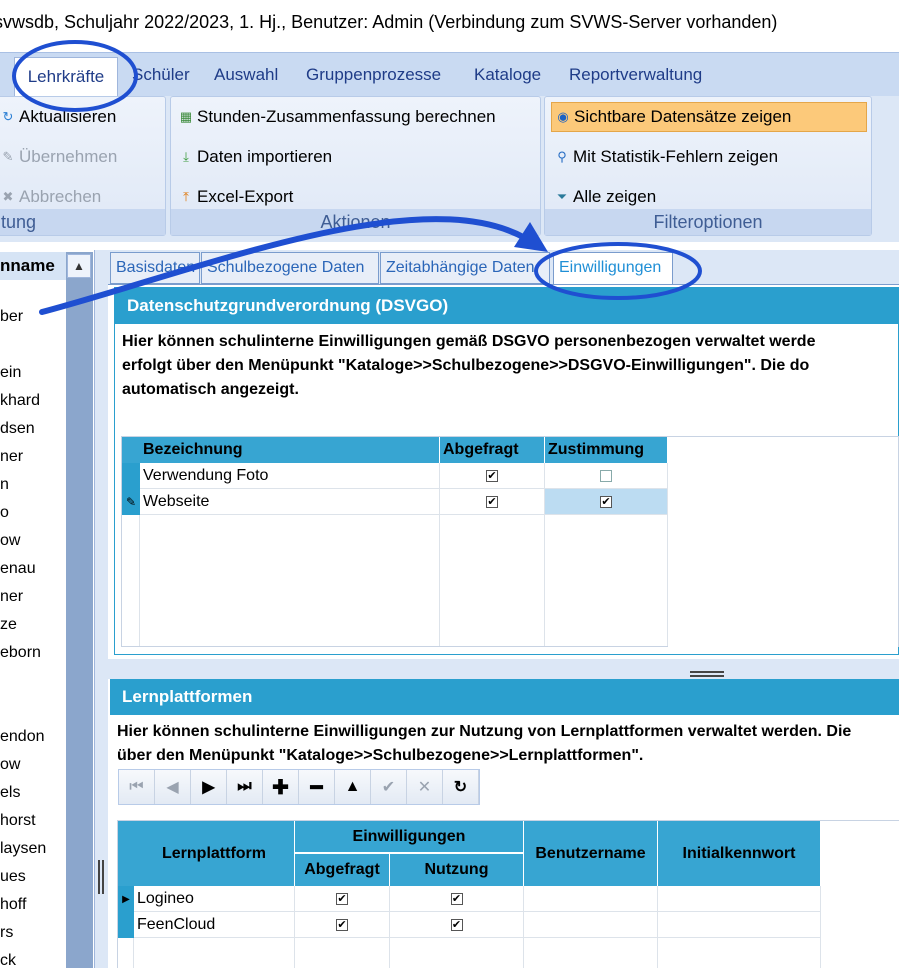  I want to click on table-row: Verwendung Foto, so click(290, 476).